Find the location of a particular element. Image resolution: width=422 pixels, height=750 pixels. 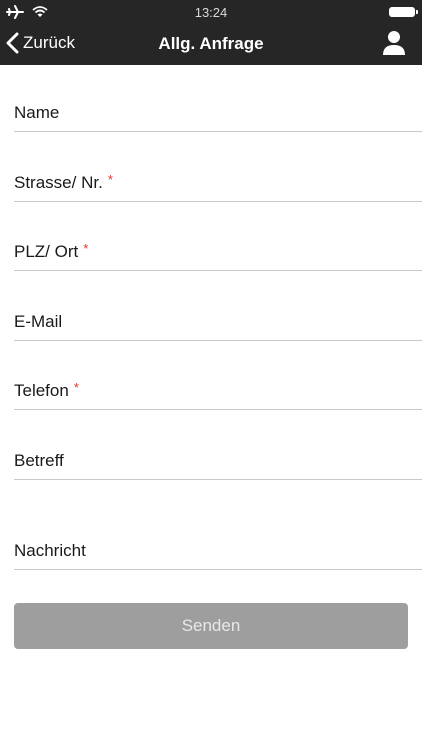

field-label: Strasse/ Nr. * is located at coordinates (63, 182).